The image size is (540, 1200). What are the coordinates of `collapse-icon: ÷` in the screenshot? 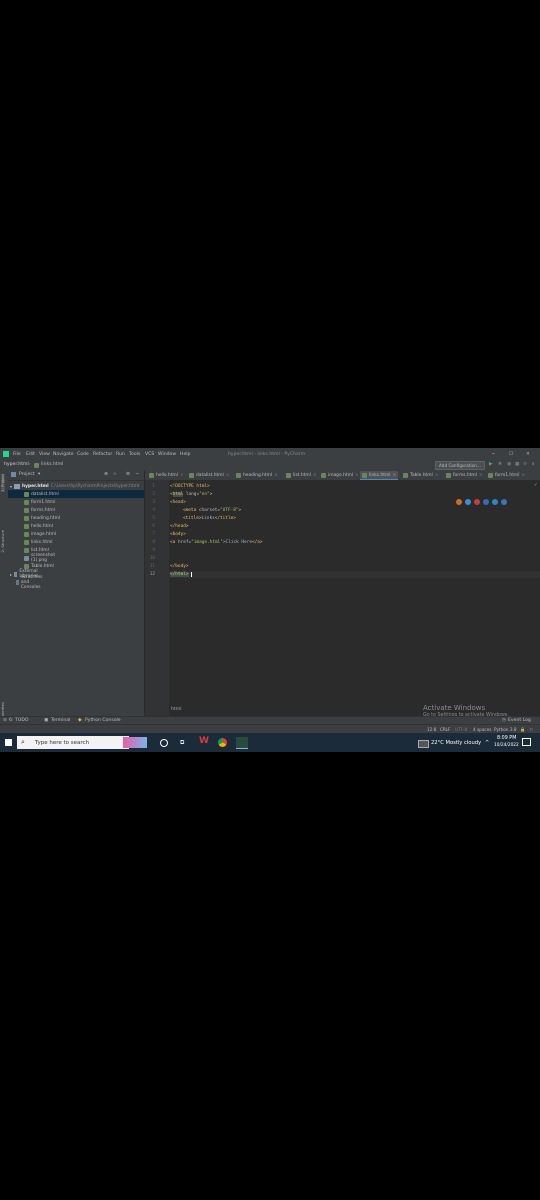 It's located at (115, 475).